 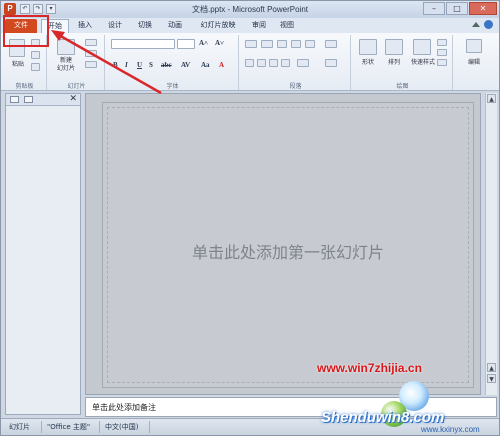 I want to click on section-icon, so click(x=91, y=64).